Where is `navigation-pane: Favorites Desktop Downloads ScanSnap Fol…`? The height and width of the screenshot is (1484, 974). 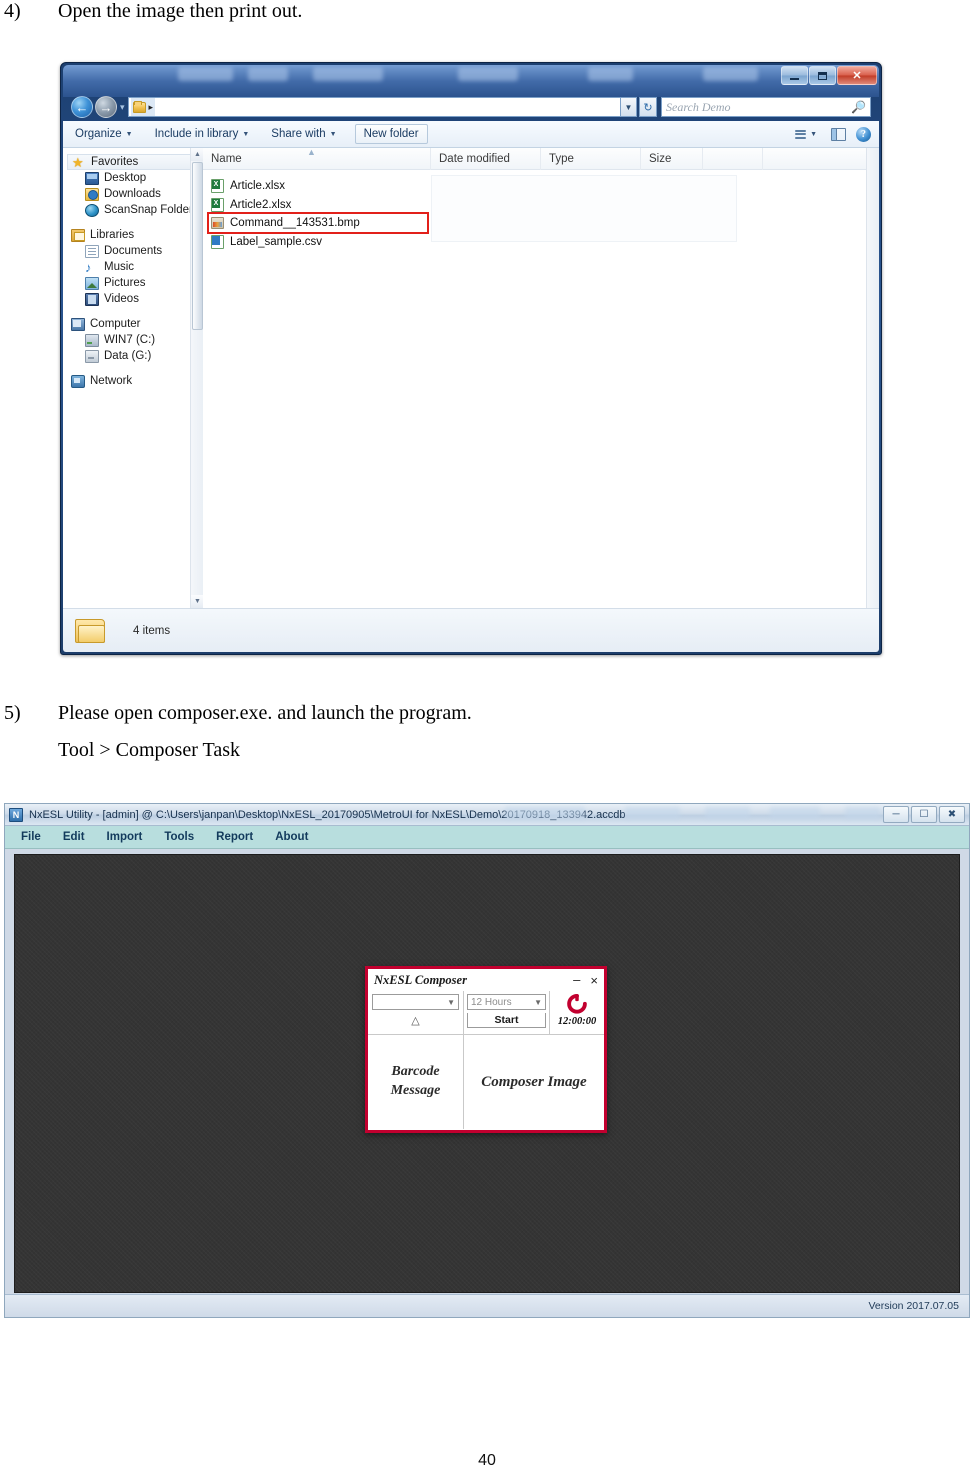
navigation-pane: Favorites Desktop Downloads ScanSnap Fol… is located at coordinates (133, 378).